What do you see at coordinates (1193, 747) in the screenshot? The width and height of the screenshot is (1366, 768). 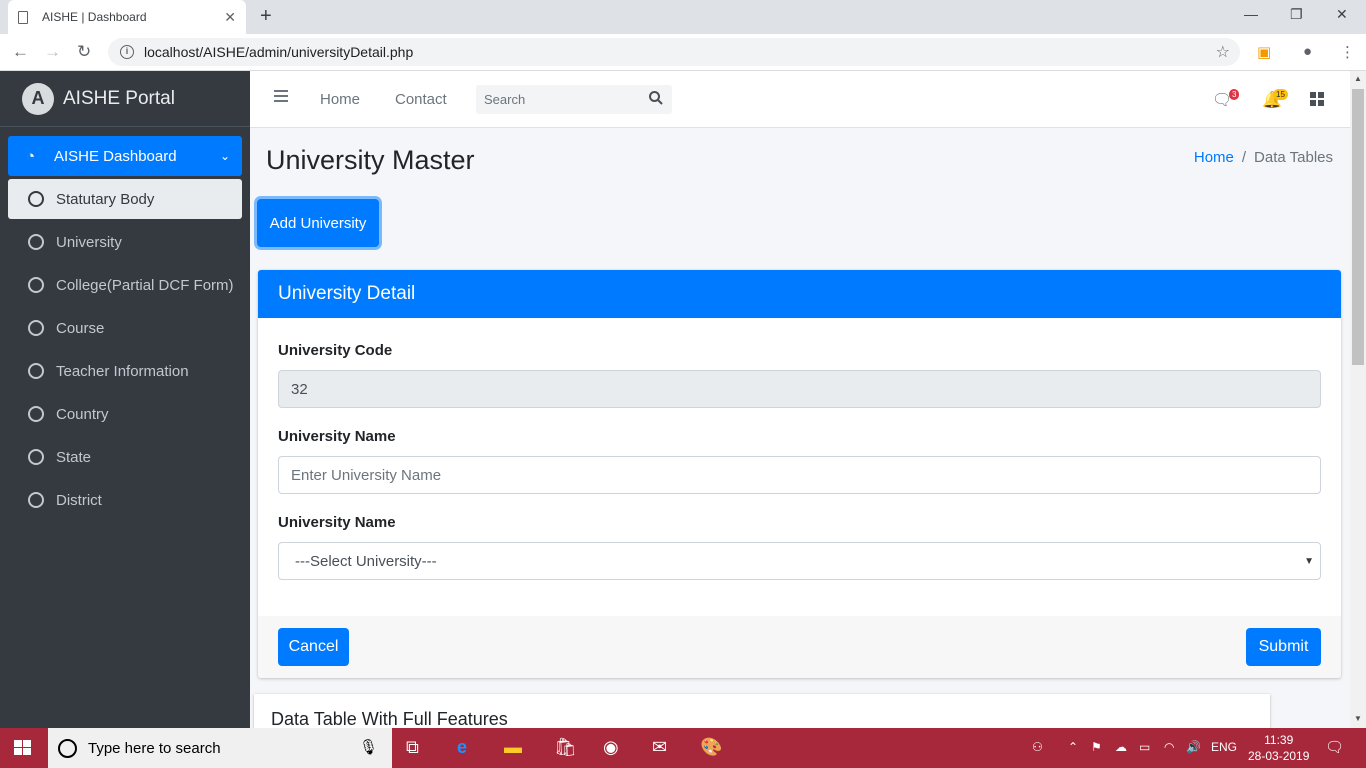 I see `volume-icon: 🔊` at bounding box center [1193, 747].